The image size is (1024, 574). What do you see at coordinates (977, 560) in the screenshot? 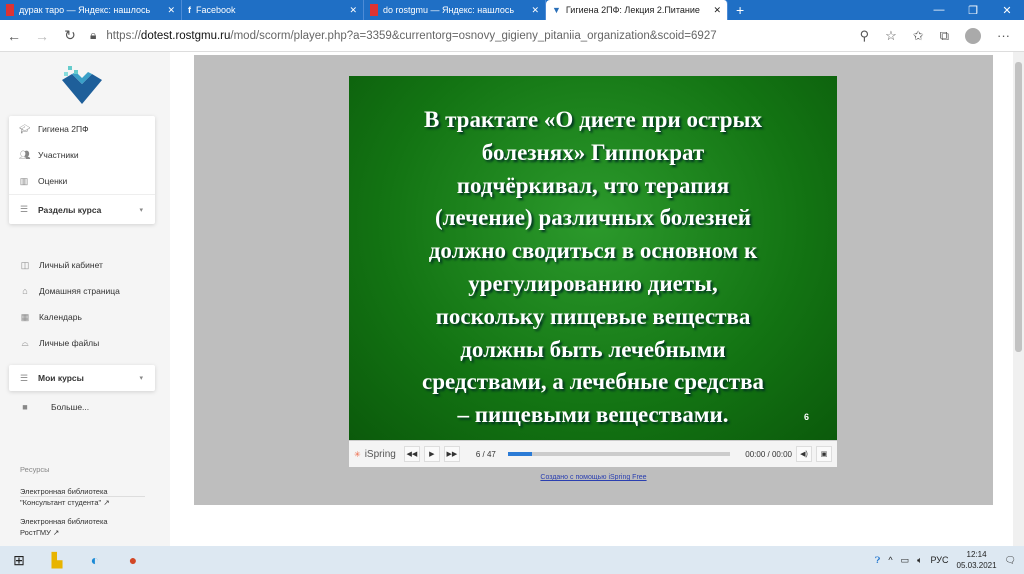
I see `clock: 12:14 05.03.2021` at bounding box center [977, 560].